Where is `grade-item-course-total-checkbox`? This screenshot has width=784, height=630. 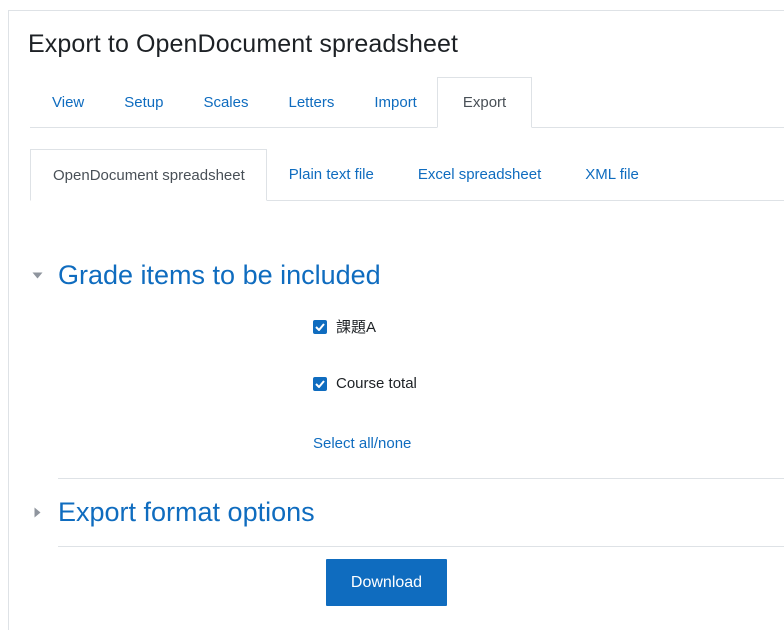
grade-item-course-total-checkbox is located at coordinates (320, 383).